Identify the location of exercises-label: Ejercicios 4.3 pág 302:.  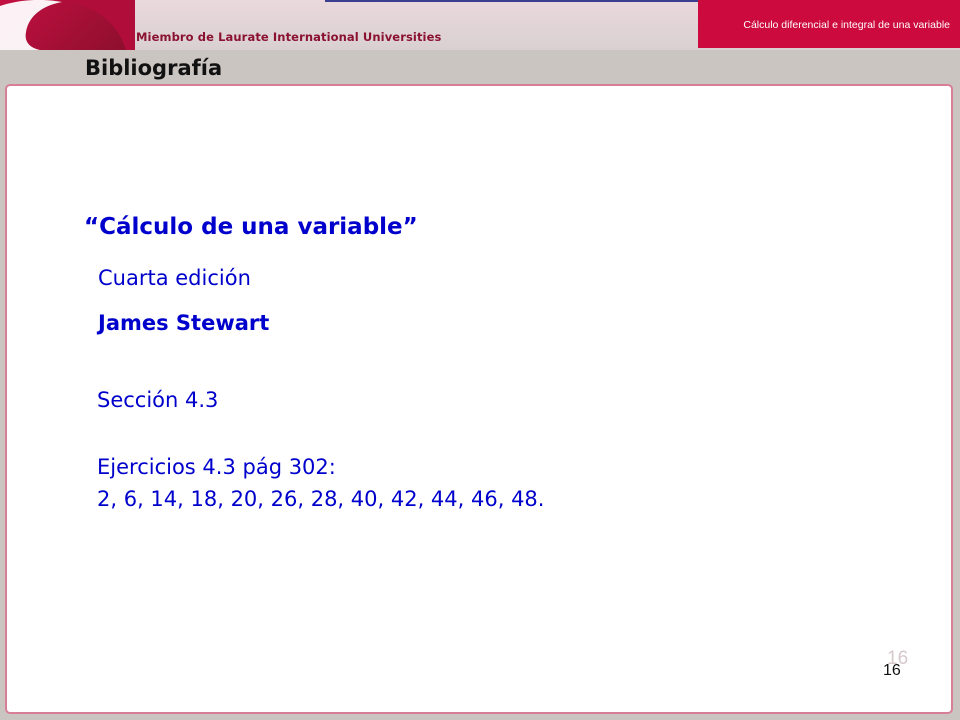
(216, 467).